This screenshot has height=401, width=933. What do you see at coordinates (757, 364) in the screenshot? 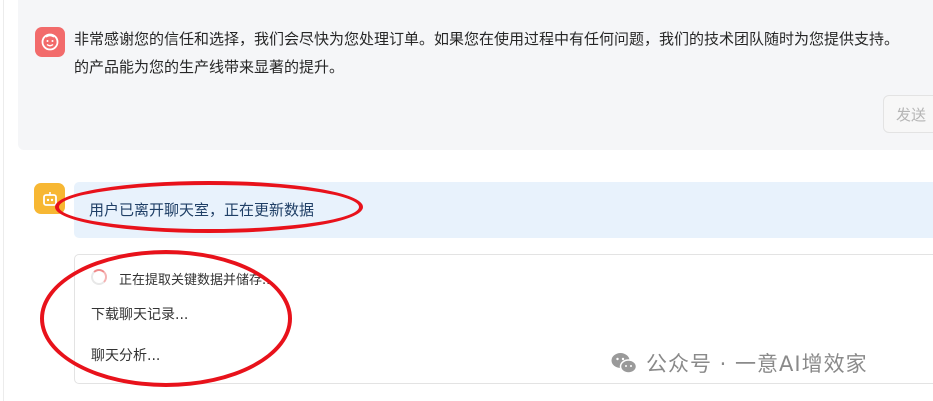
I see `watermark-text: 公众号 · 一意AI增效家` at bounding box center [757, 364].